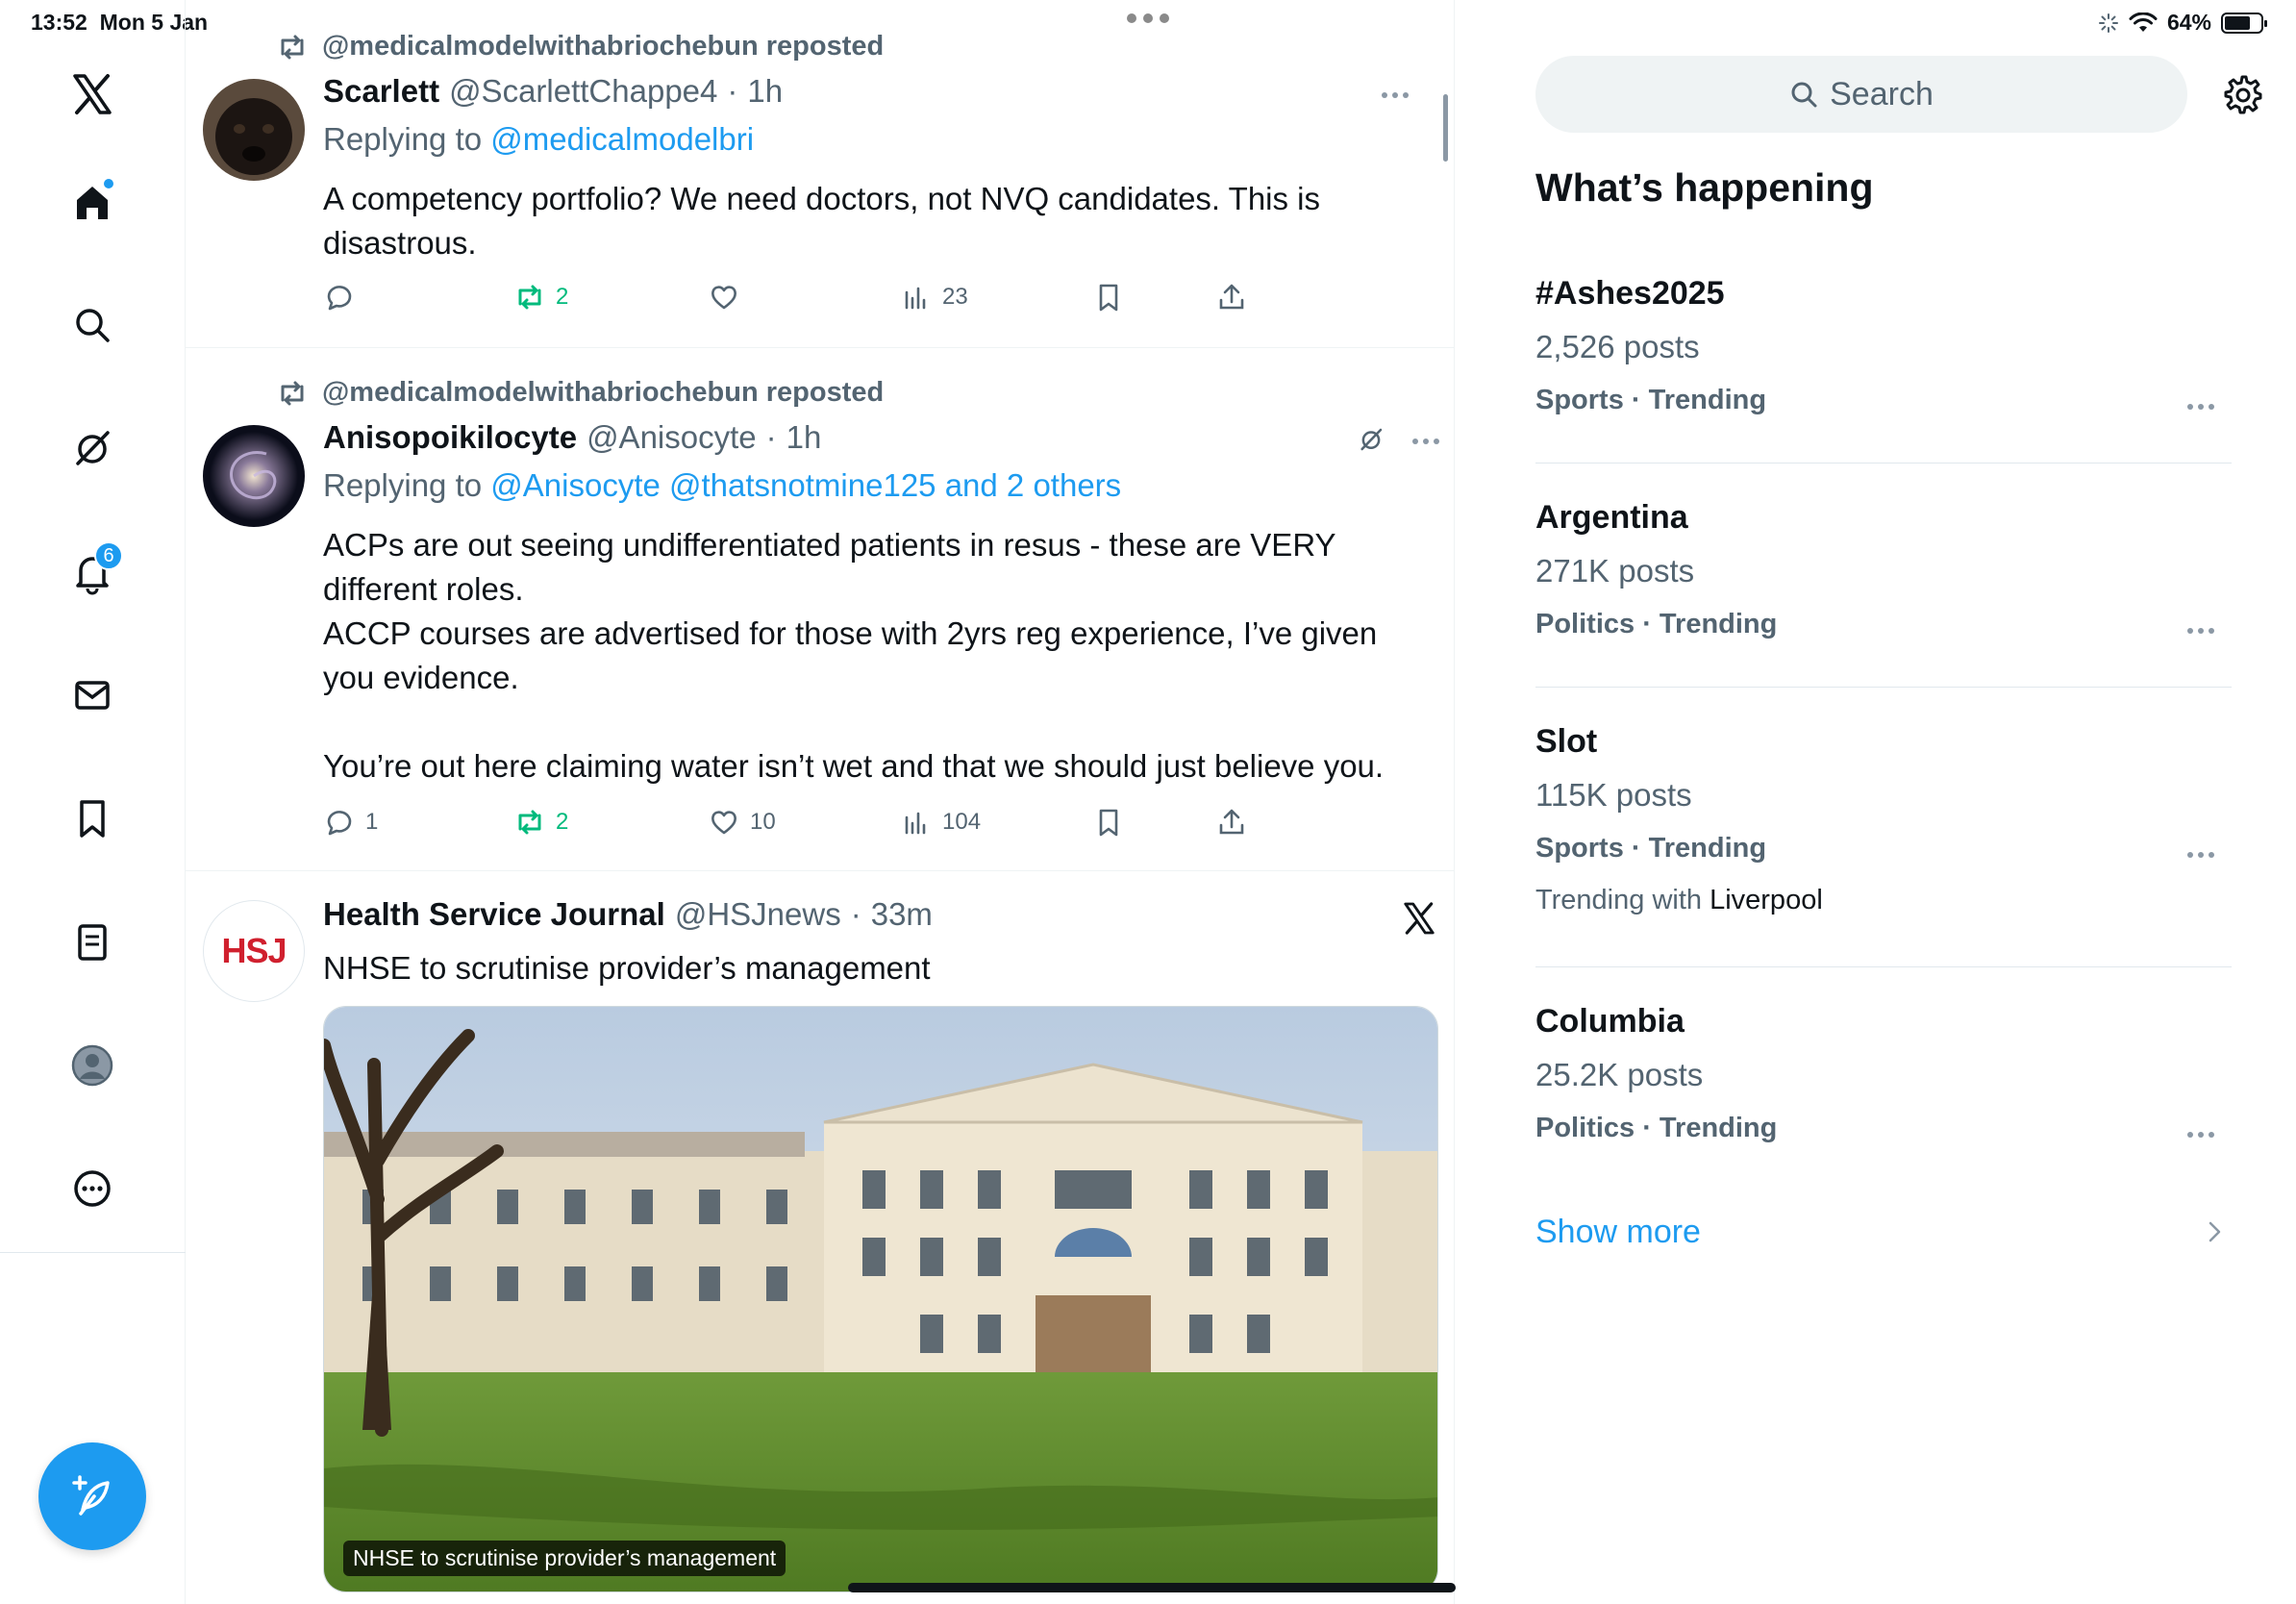 The height and width of the screenshot is (1604, 2296). I want to click on trend-count: 25.2K posts, so click(1619, 1074).